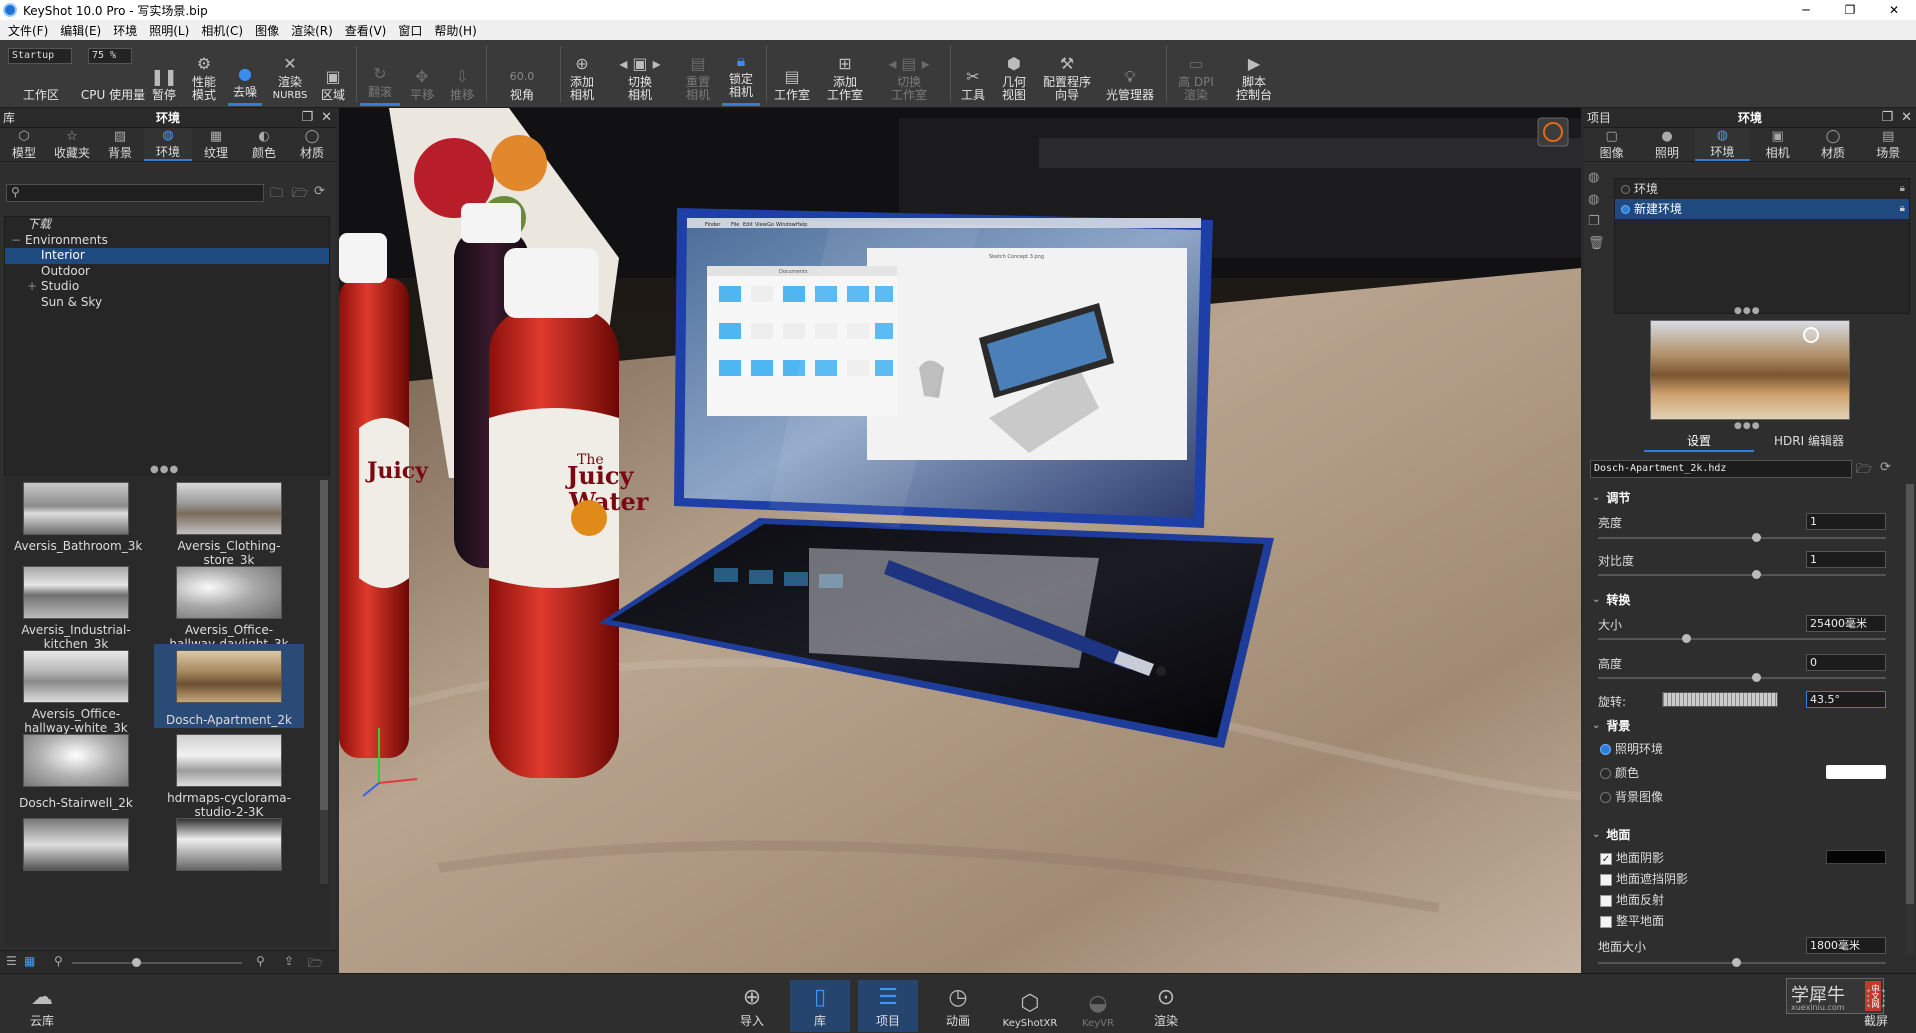 The image size is (1916, 1033). I want to click on tools-button: ✂ 工具, so click(973, 75).